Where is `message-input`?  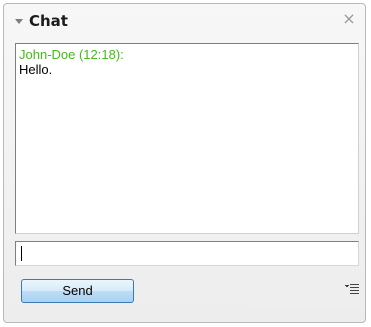
message-input is located at coordinates (187, 253).